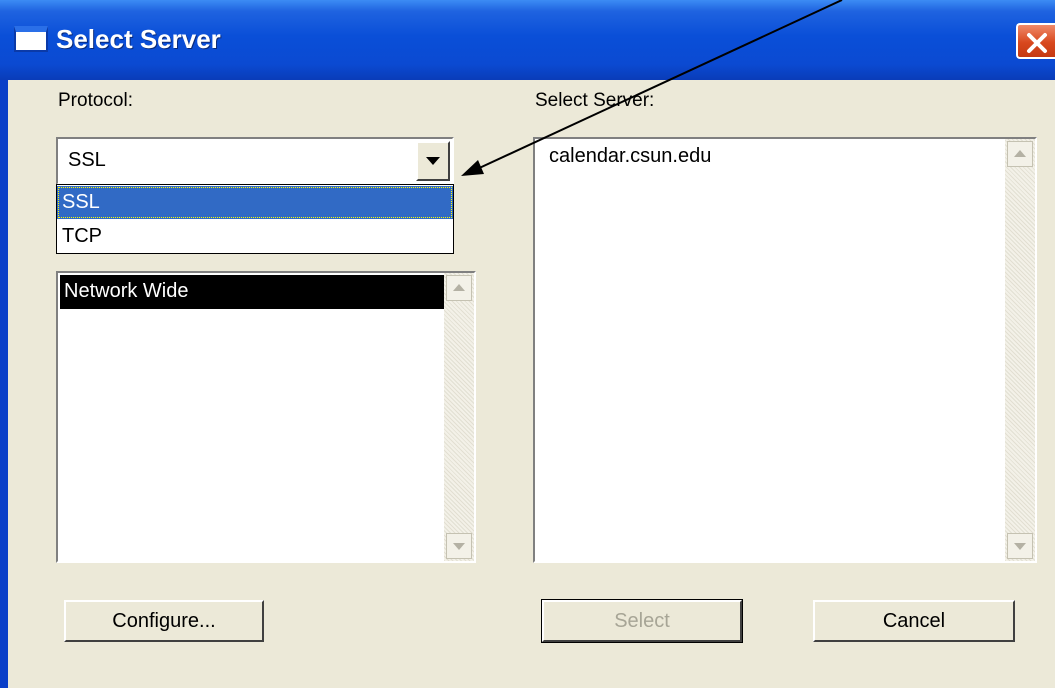 The width and height of the screenshot is (1055, 688). Describe the element at coordinates (595, 100) in the screenshot. I see `select-server-label: Select Server:` at that location.